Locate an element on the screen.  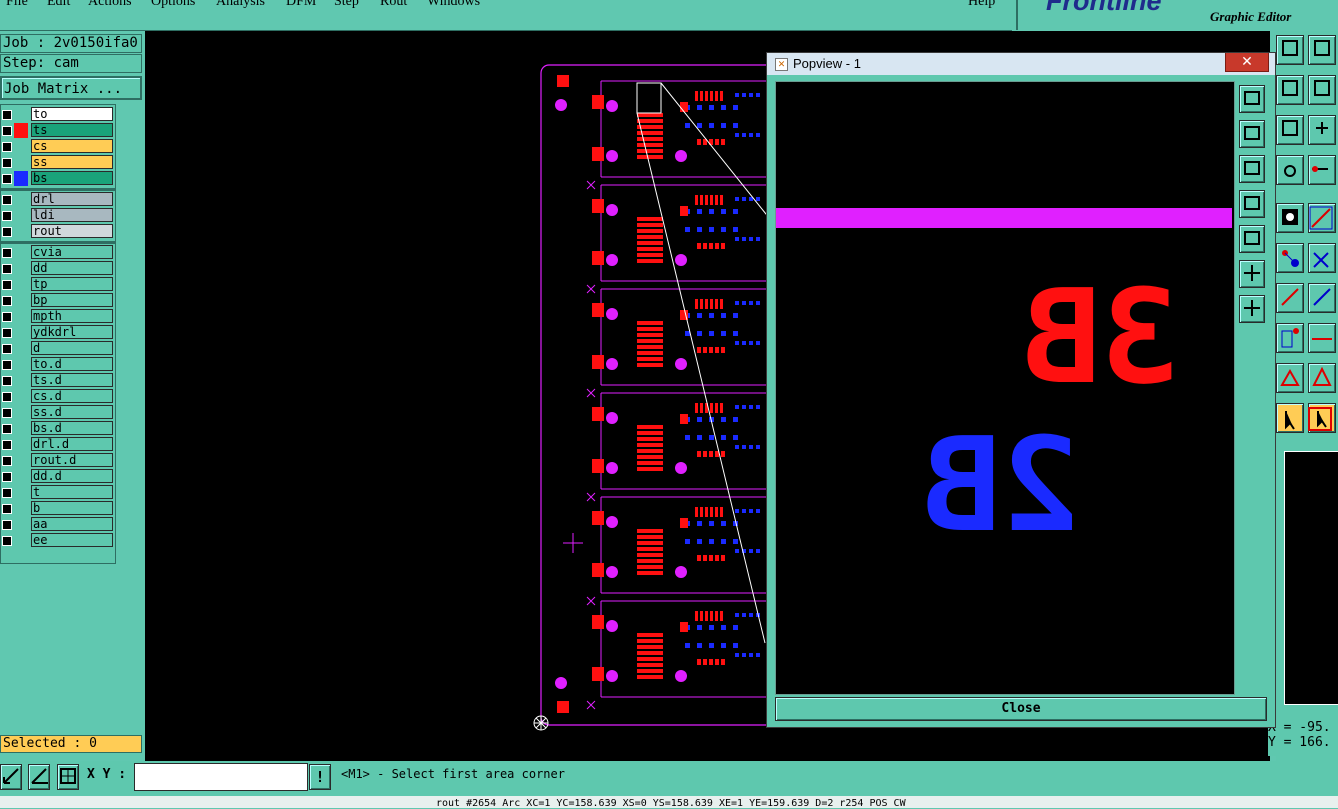
layer-name: ts is located at coordinates (72, 130).